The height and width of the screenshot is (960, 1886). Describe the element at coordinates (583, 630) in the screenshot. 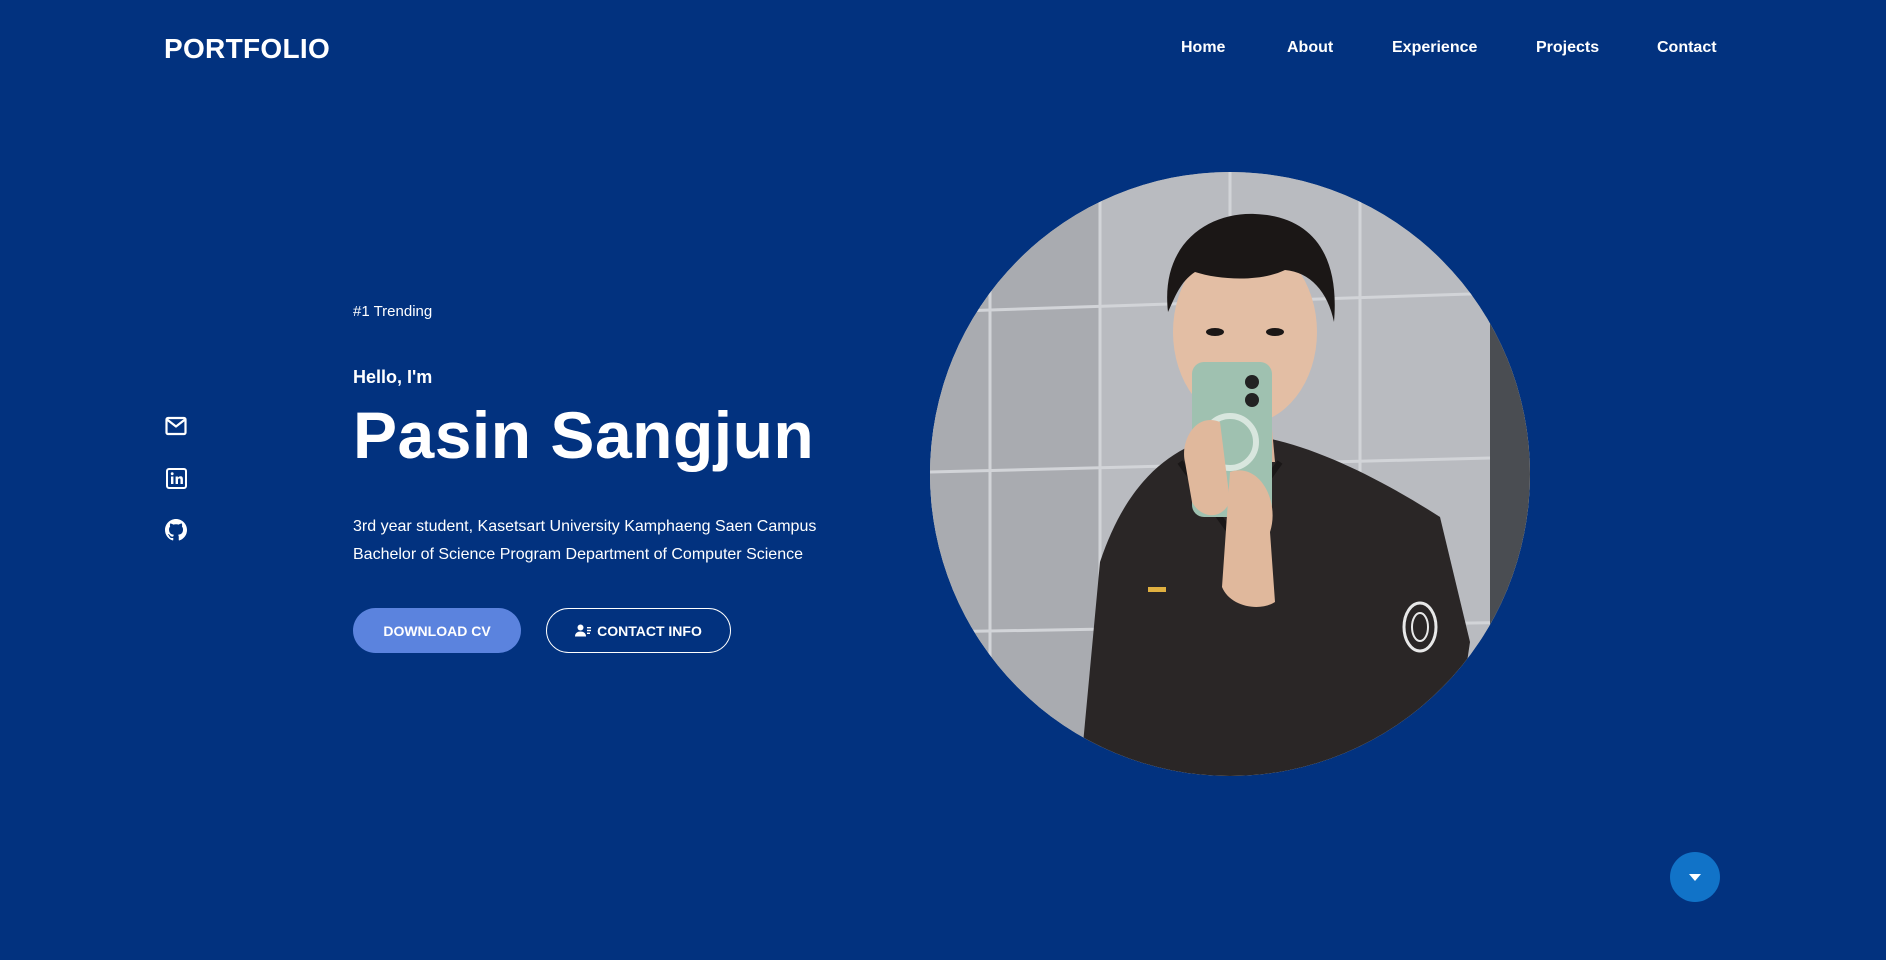

I see `user-contact-icon` at that location.